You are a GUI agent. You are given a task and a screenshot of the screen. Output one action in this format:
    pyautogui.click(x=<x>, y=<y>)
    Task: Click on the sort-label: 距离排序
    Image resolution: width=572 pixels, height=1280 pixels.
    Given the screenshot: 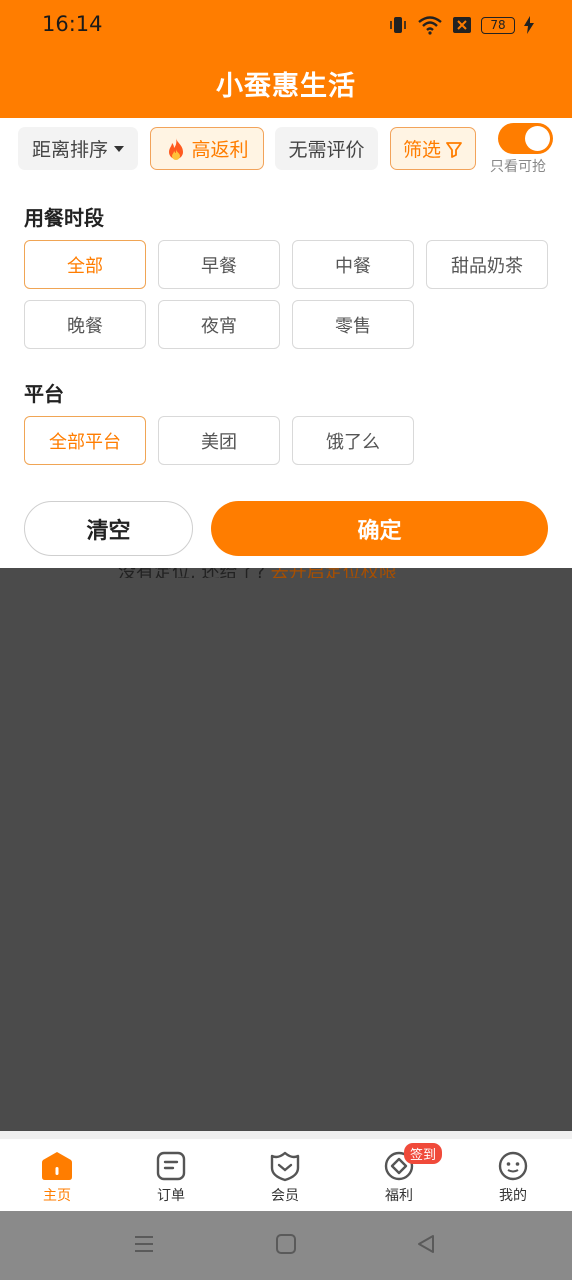 What is the action you would take?
    pyautogui.click(x=69, y=150)
    